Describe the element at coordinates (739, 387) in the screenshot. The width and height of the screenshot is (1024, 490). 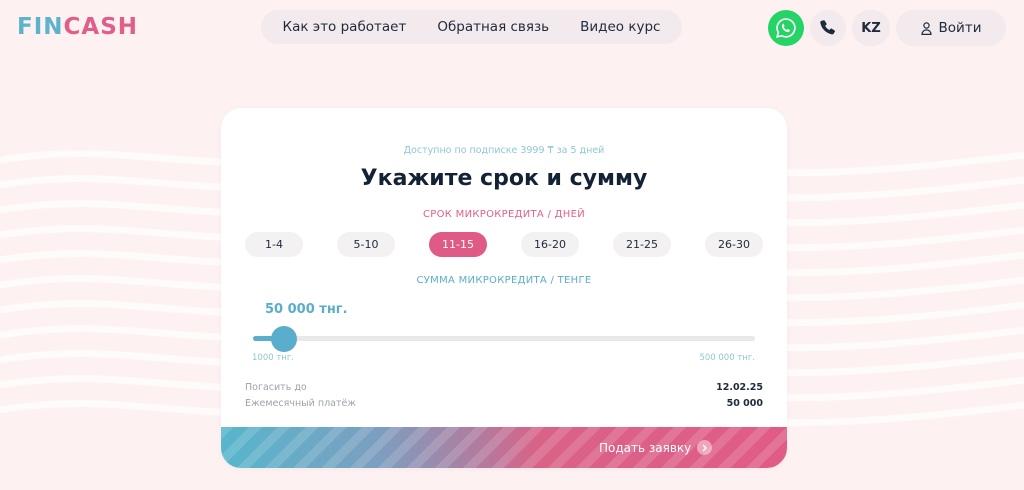
I see `repay-date-value: 12.02.25` at that location.